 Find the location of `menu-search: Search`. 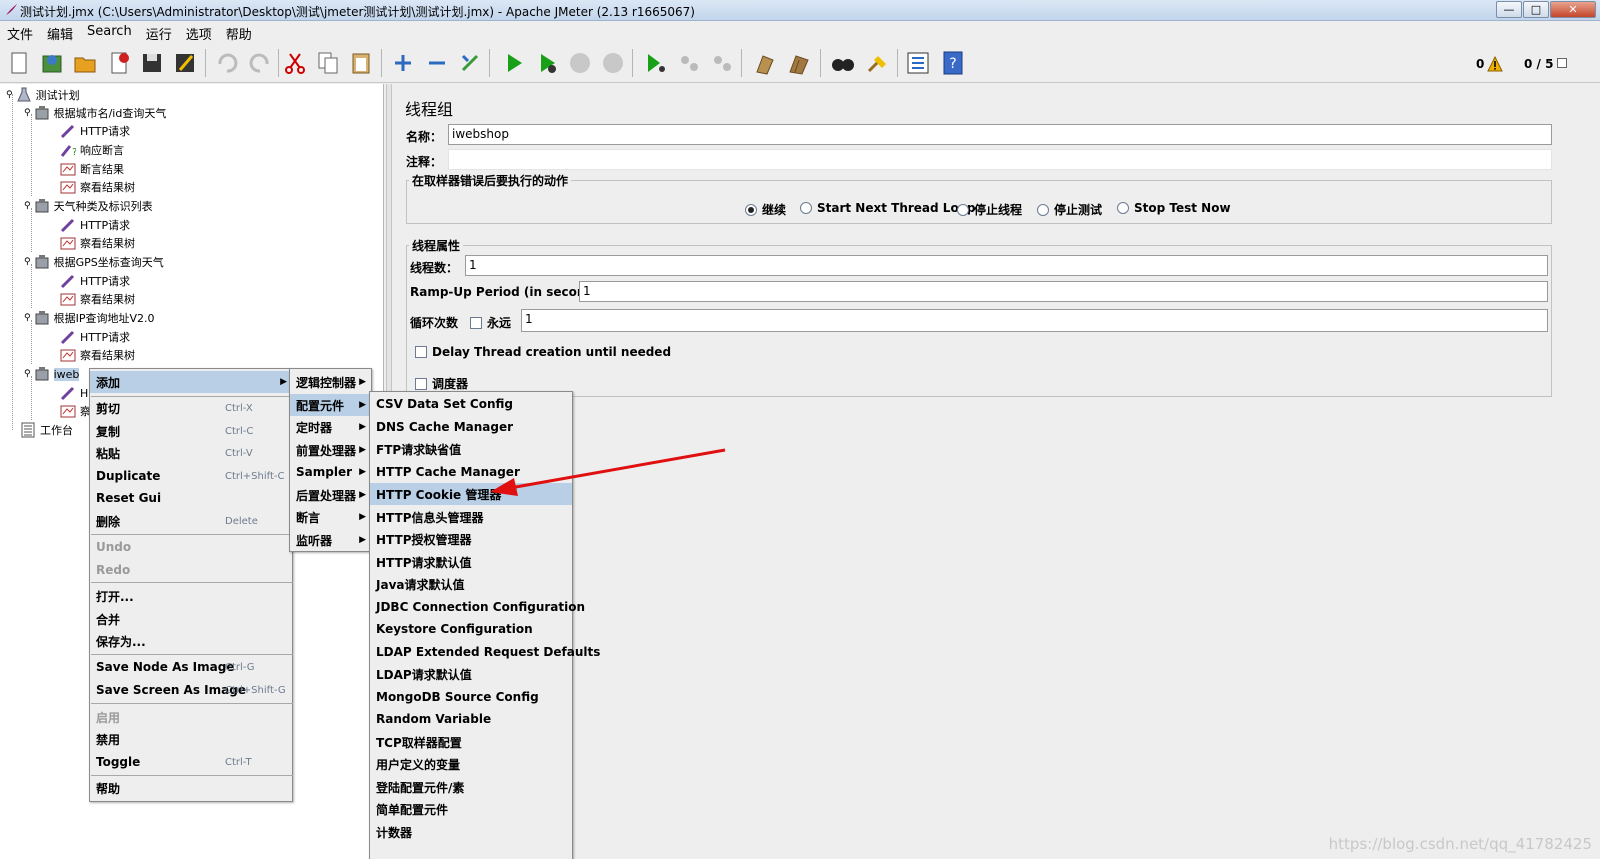

menu-search: Search is located at coordinates (109, 32).